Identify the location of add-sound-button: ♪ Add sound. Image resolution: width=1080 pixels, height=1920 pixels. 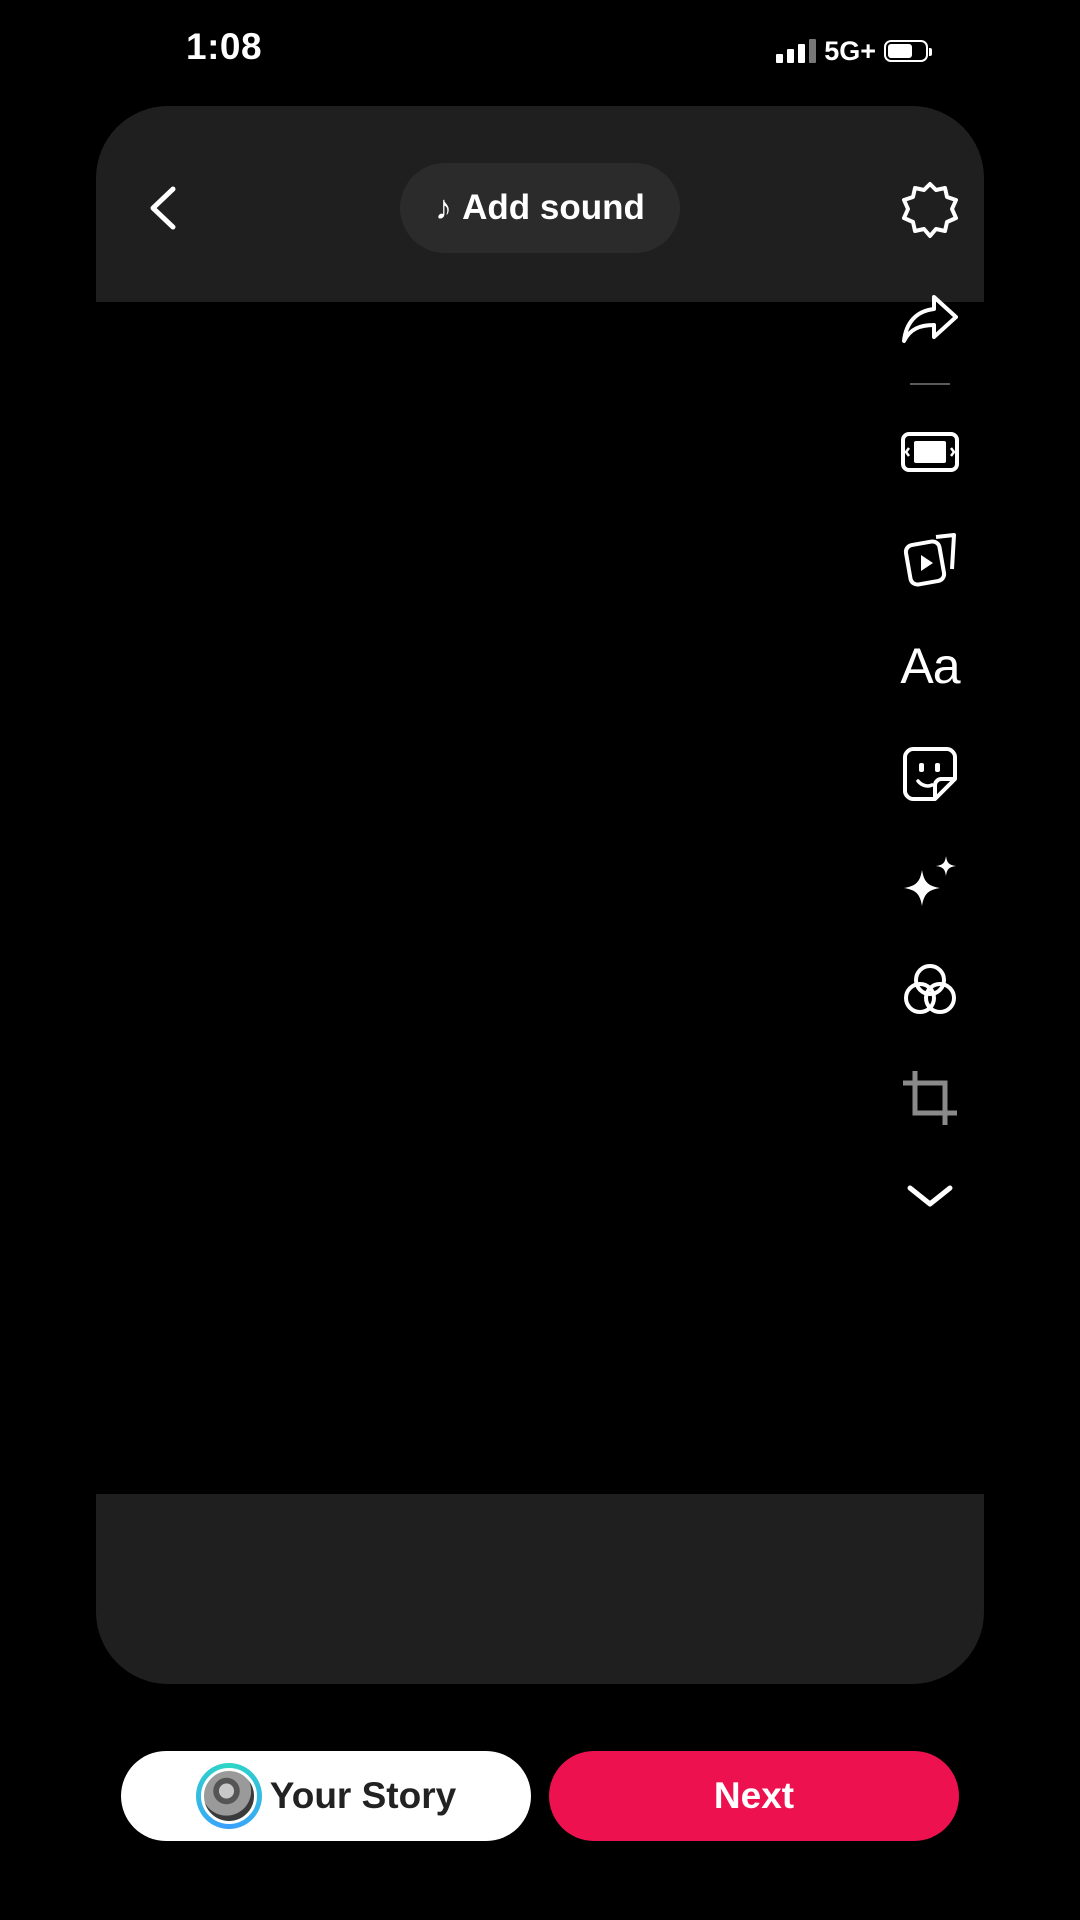
(540, 208).